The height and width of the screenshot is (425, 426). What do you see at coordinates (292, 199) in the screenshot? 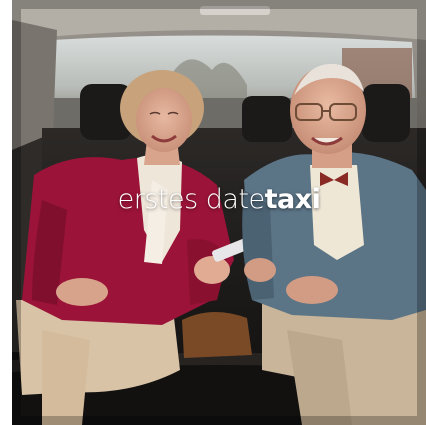
I see `caption-bold-text: taxi` at bounding box center [292, 199].